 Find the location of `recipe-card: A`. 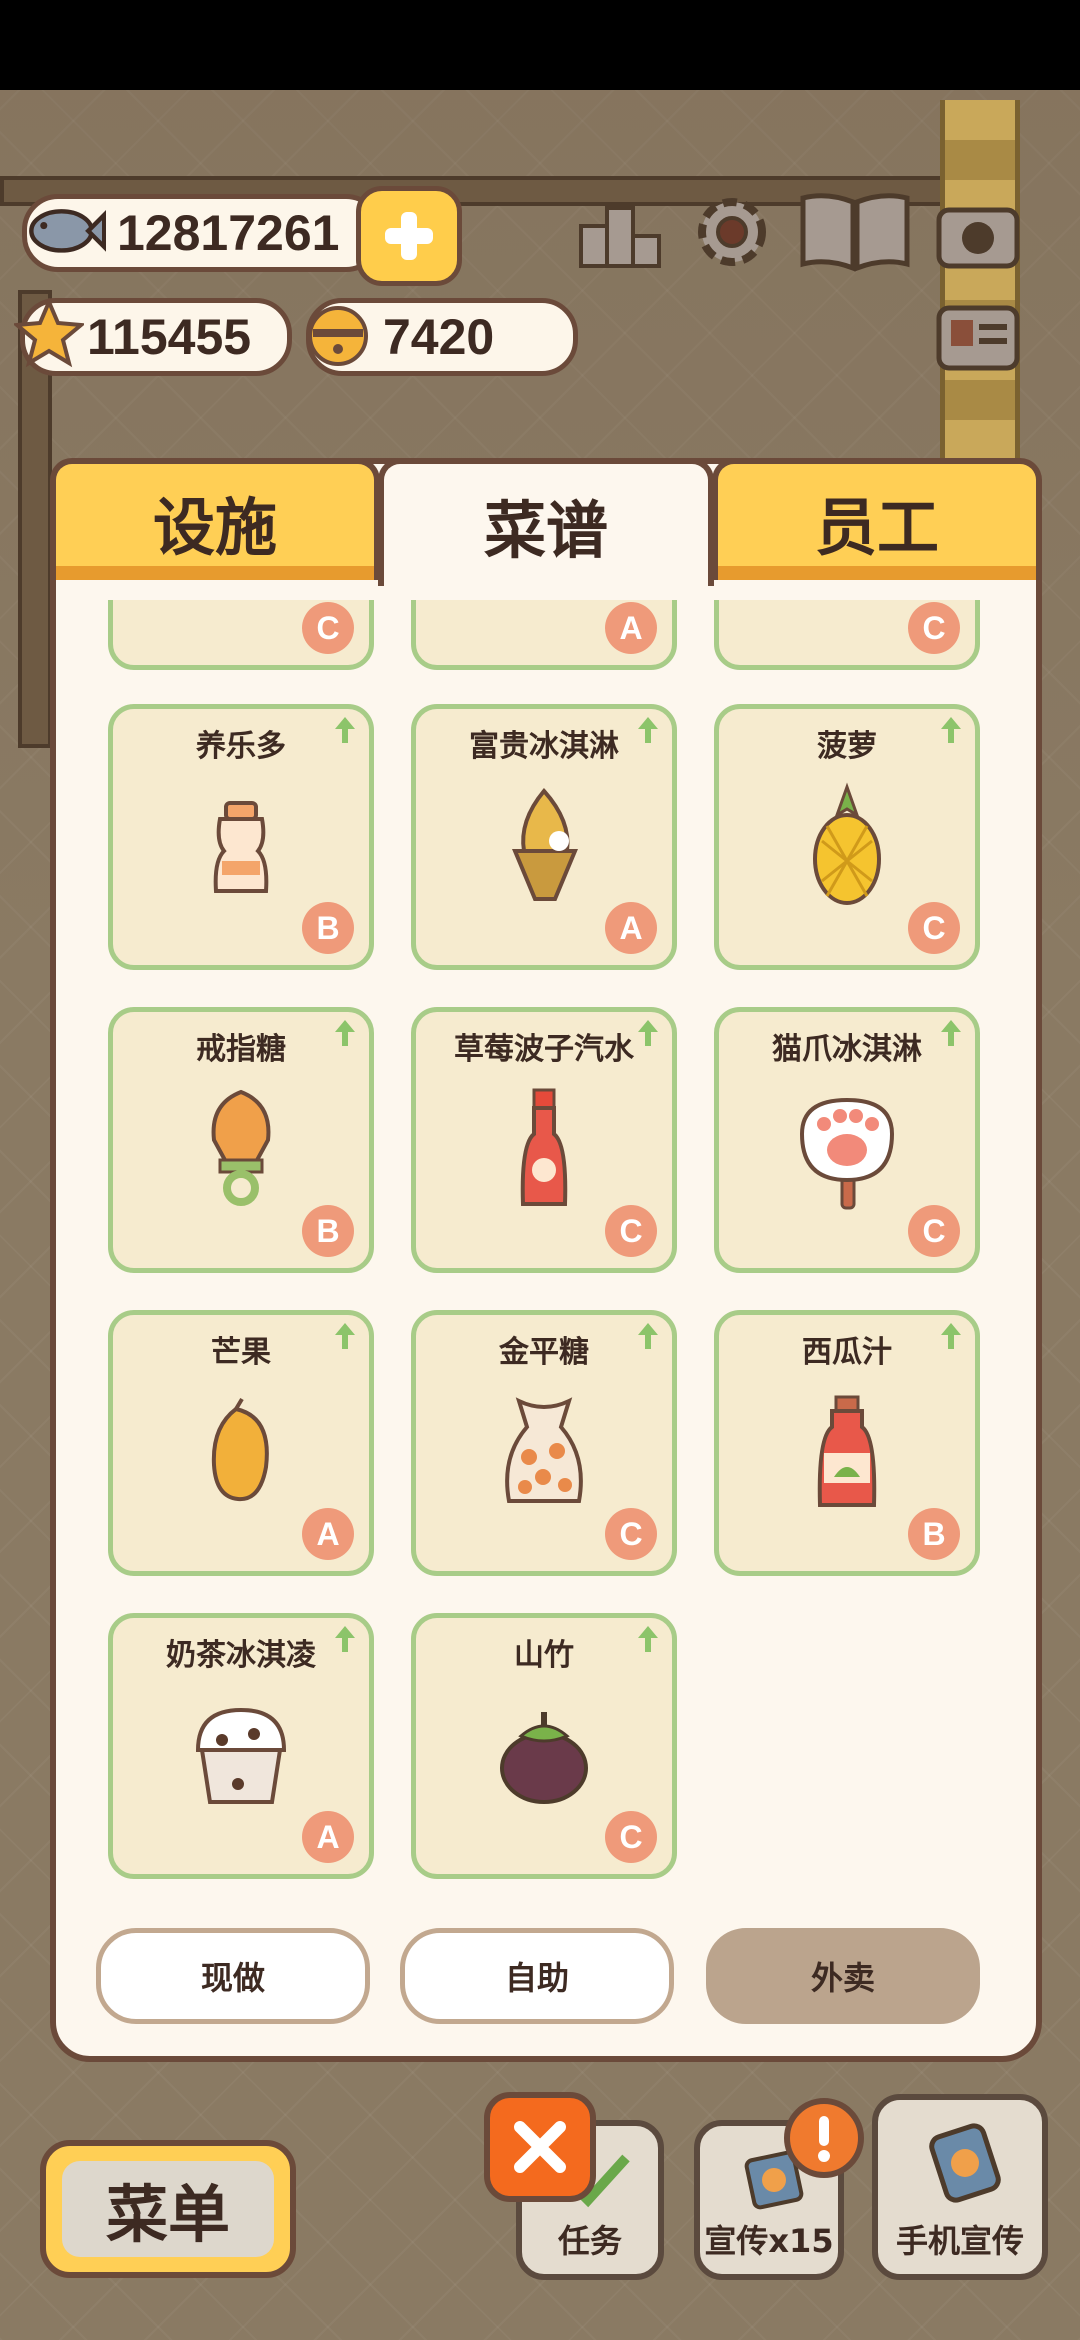

recipe-card: A is located at coordinates (544, 635).